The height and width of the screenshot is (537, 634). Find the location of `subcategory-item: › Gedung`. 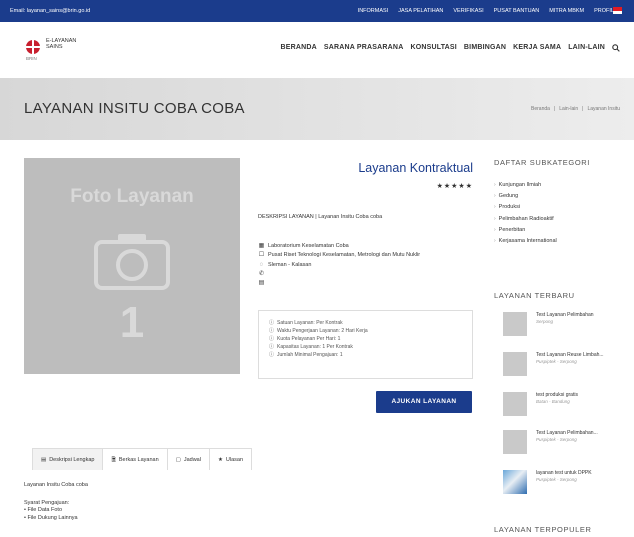

subcategory-item: › Gedung is located at coordinates (525, 196).